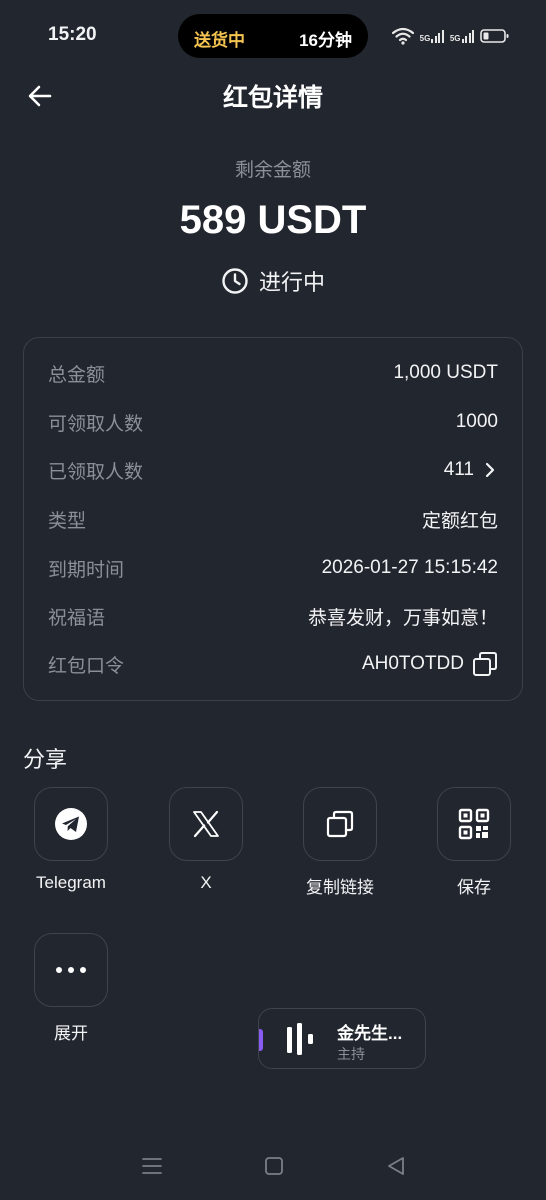  Describe the element at coordinates (432, 36) in the screenshot. I see `cellular-signal-1-icon: 5G` at that location.